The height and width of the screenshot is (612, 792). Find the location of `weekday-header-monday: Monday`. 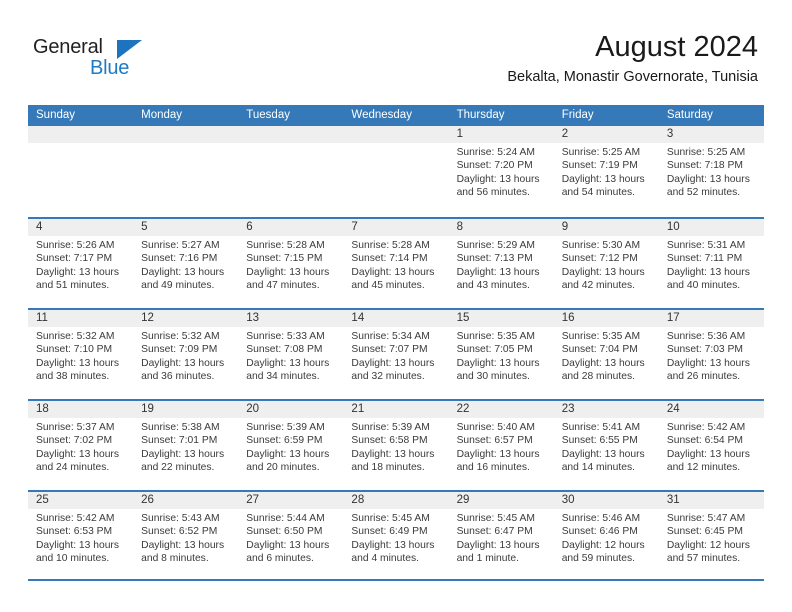

weekday-header-monday: Monday is located at coordinates (162, 115).